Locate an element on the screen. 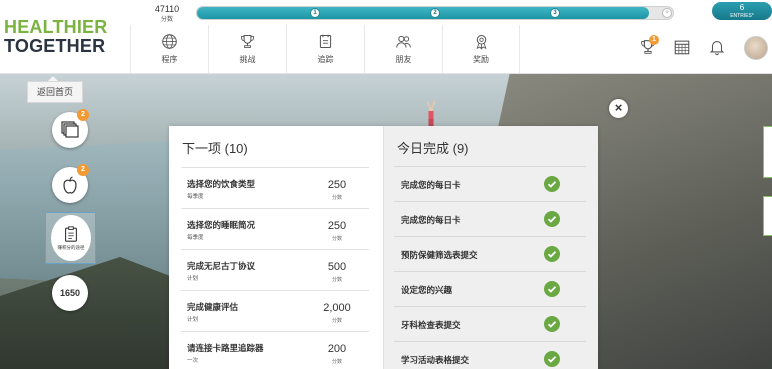 The height and width of the screenshot is (369, 772). completed-today-title: 今日完成 (9) is located at coordinates (433, 148).